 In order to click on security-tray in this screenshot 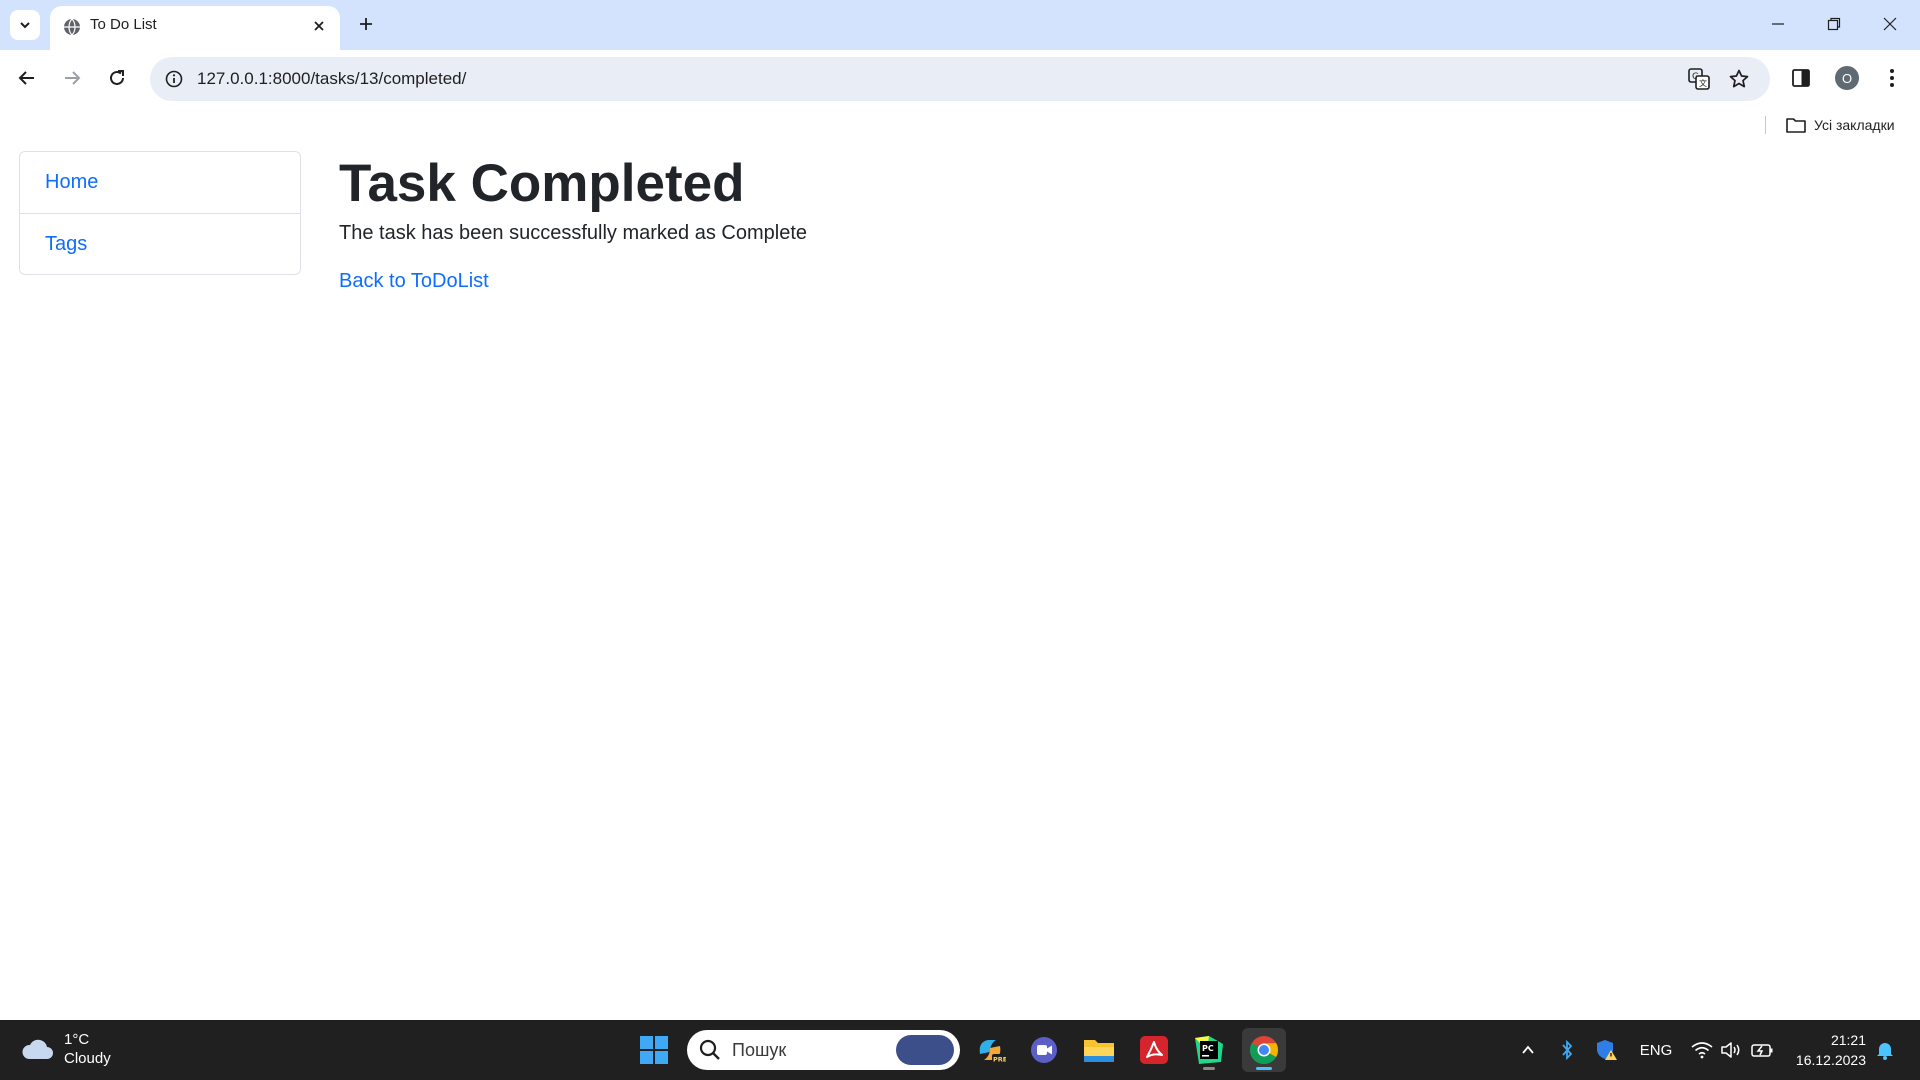, I will do `click(1607, 1050)`.